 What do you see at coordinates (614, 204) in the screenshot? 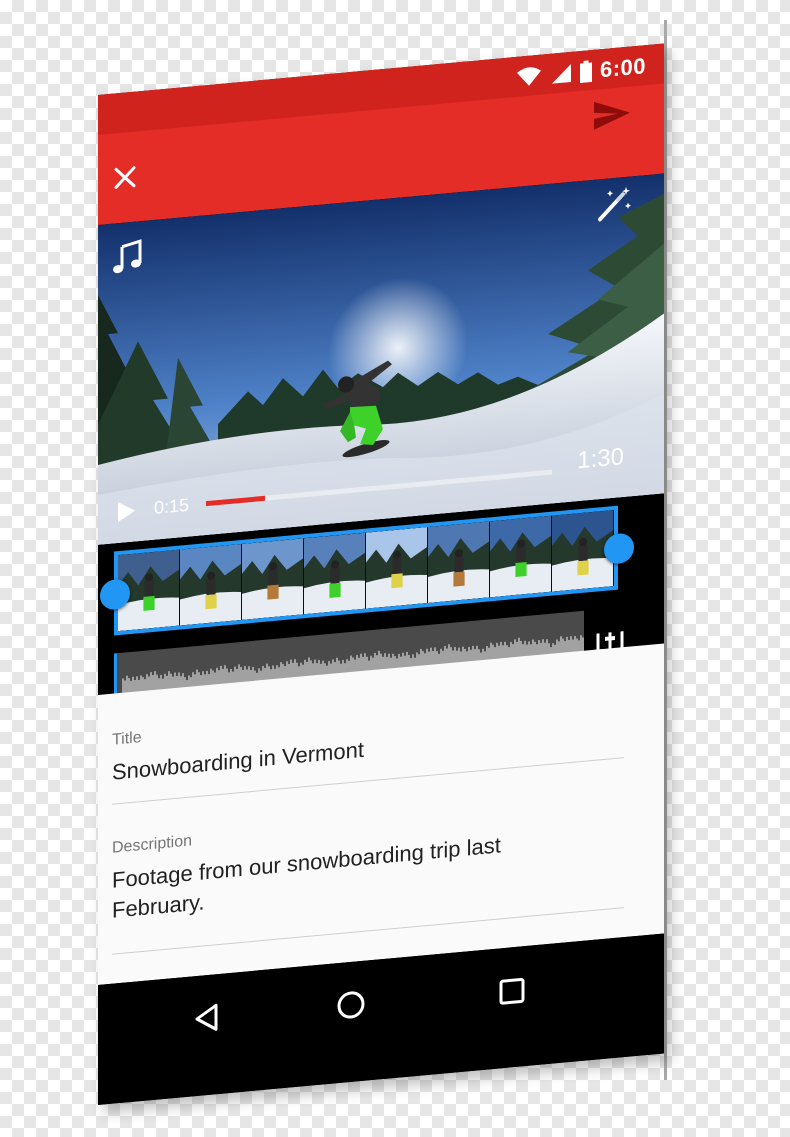
I see `magic-wand-icon` at bounding box center [614, 204].